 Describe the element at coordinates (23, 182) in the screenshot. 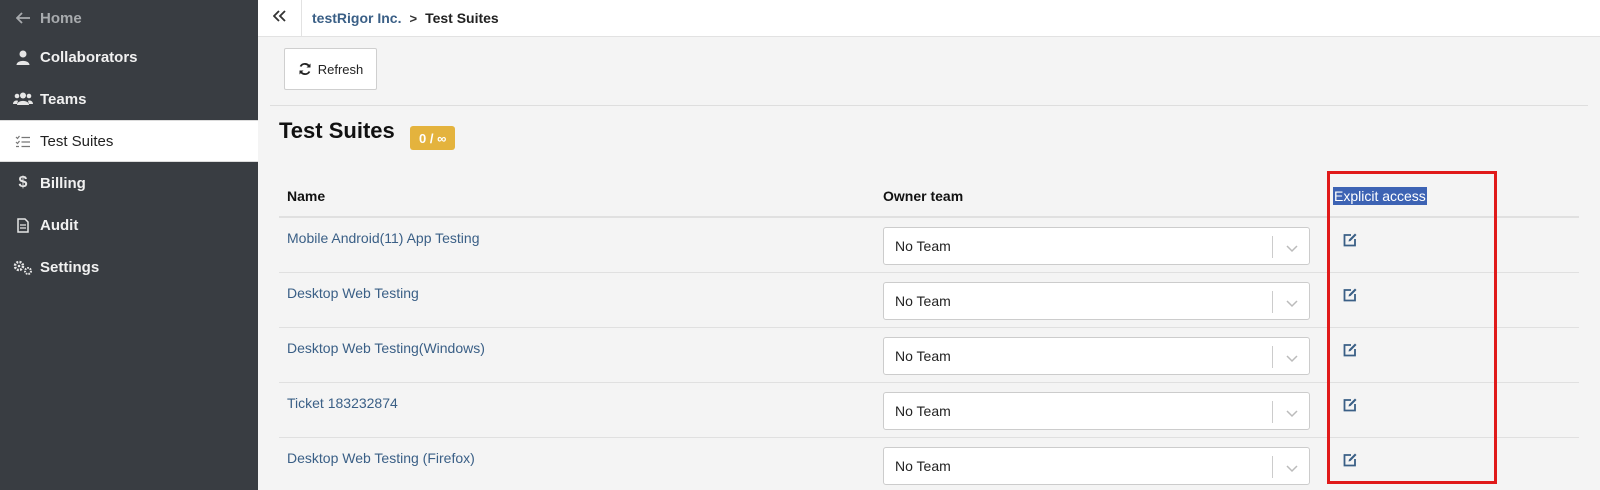

I see `dollar-icon: $` at that location.